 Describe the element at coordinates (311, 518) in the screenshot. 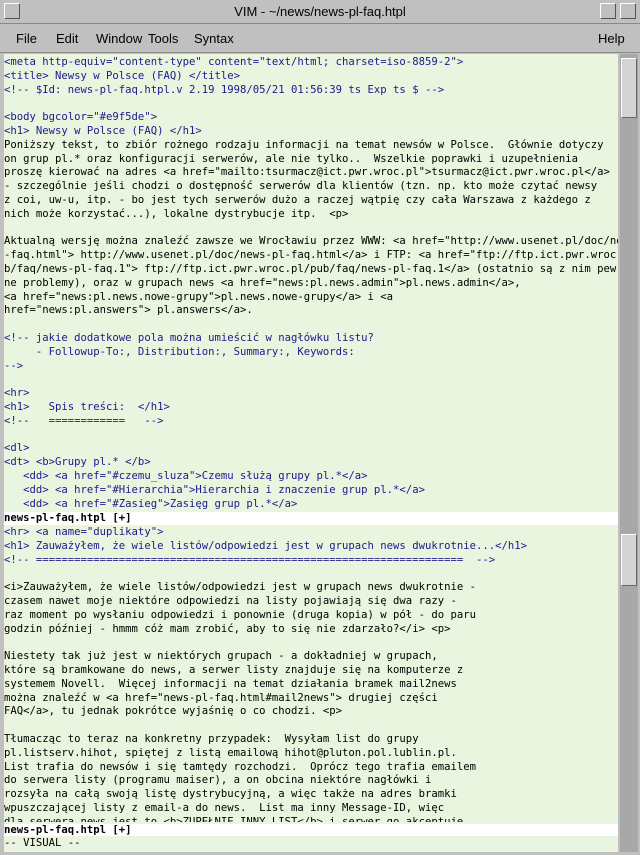

I see `top-status-line: news-pl-faq.htpl [+]` at that location.